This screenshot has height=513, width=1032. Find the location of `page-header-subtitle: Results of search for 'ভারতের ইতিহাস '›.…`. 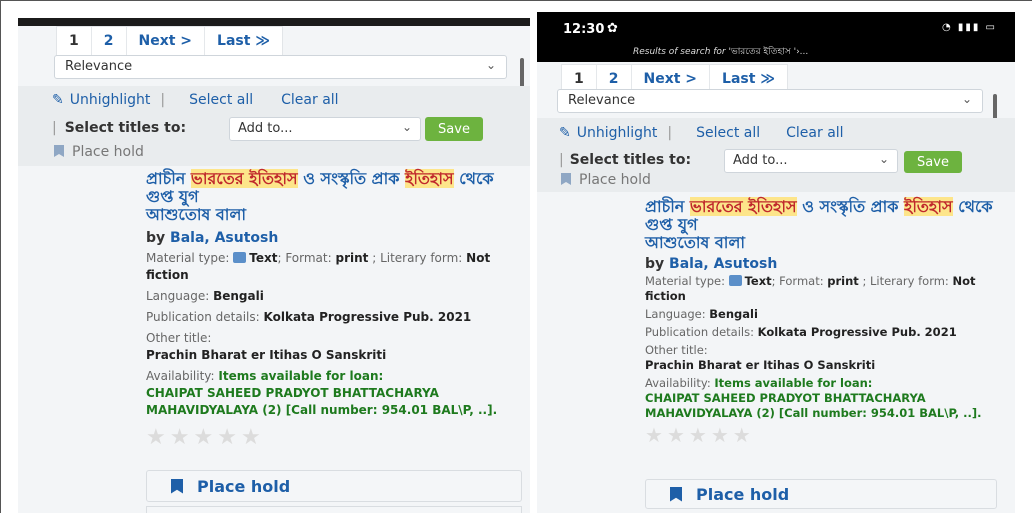

page-header-subtitle: Results of search for 'ভারতের ইতিহাস '›.… is located at coordinates (720, 51).